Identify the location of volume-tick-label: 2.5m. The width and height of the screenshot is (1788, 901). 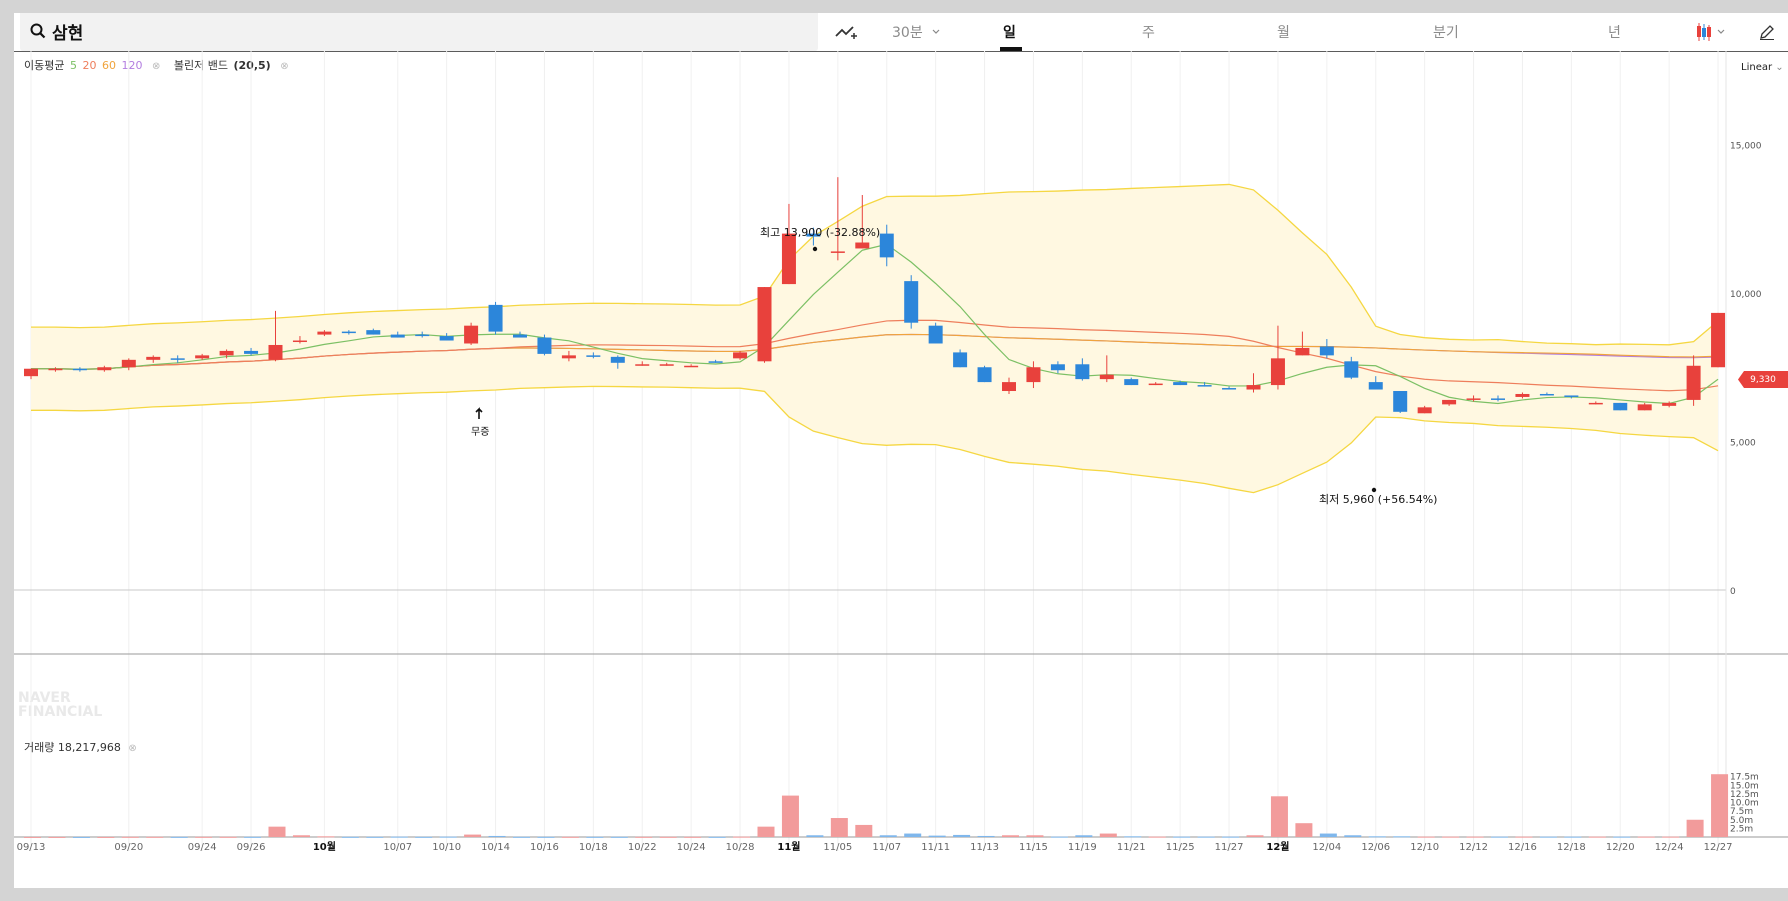
(1741, 829).